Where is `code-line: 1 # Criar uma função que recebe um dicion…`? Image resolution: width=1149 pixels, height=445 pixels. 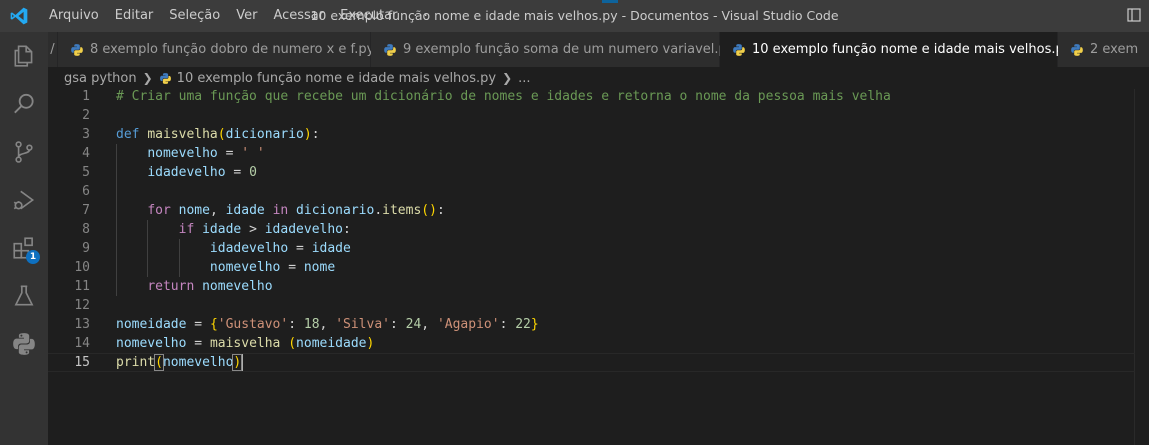
code-line: 1 # Criar uma função que recebe um dicion… is located at coordinates (591, 96).